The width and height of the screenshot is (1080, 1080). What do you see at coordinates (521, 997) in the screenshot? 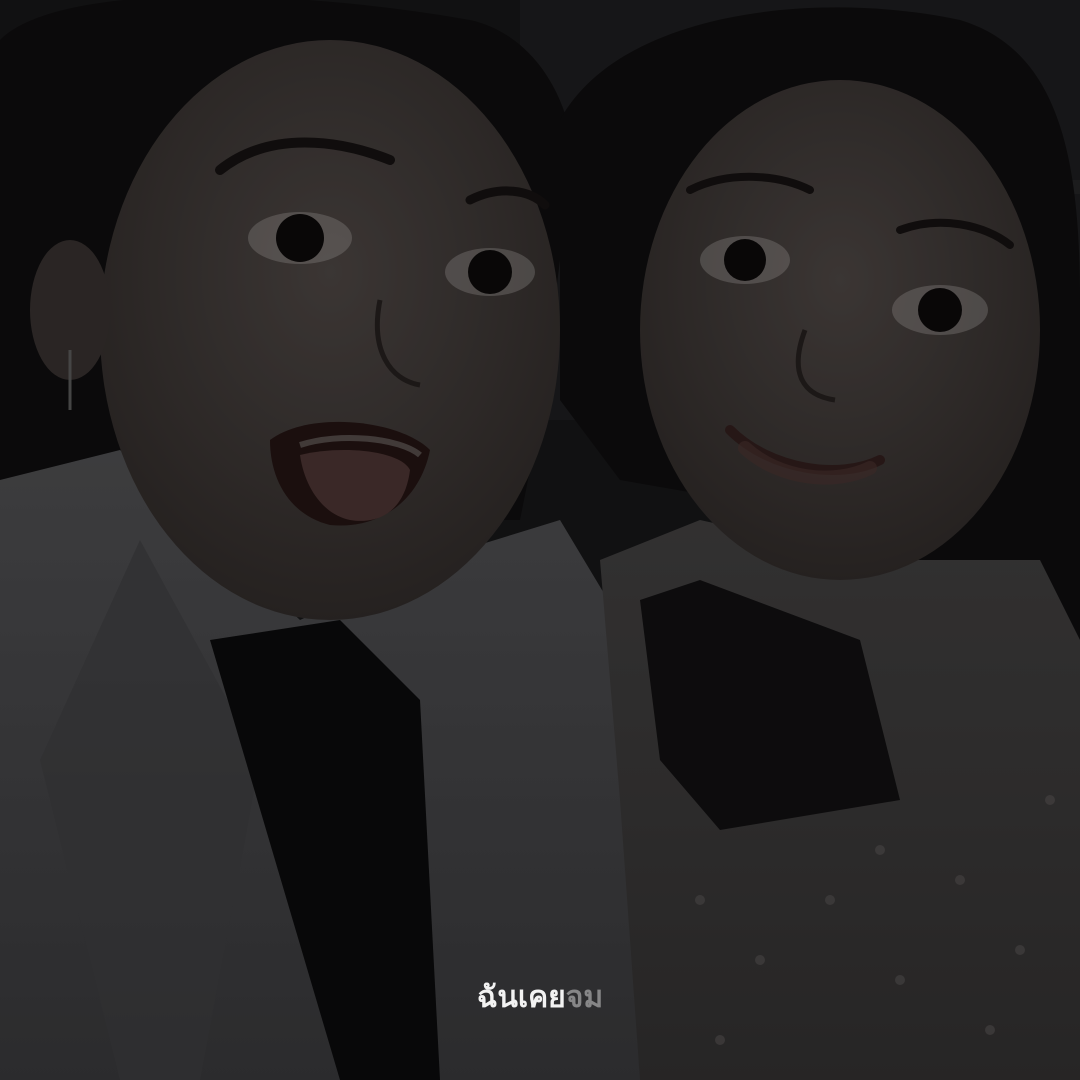
I see `caption-visible-text: ฉันเคย` at bounding box center [521, 997].